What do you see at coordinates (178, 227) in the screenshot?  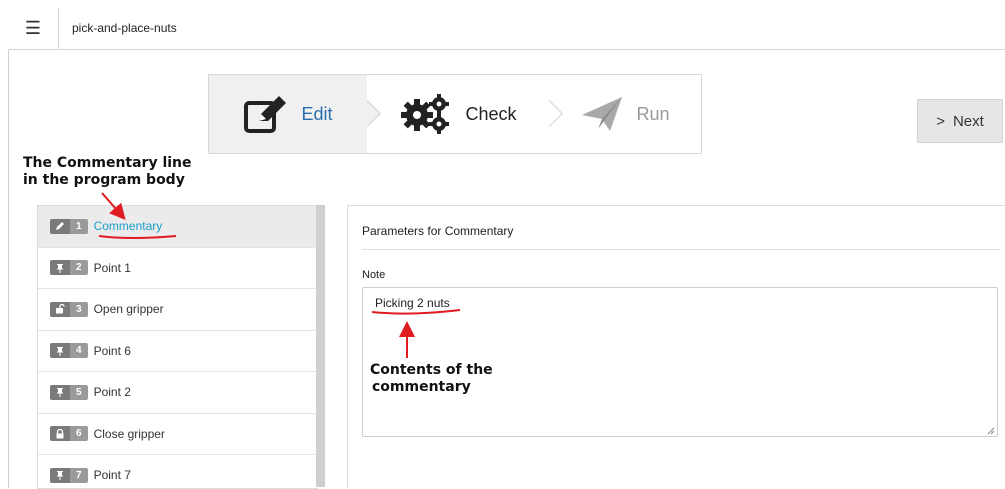 I see `list-item: 1 Commentary` at bounding box center [178, 227].